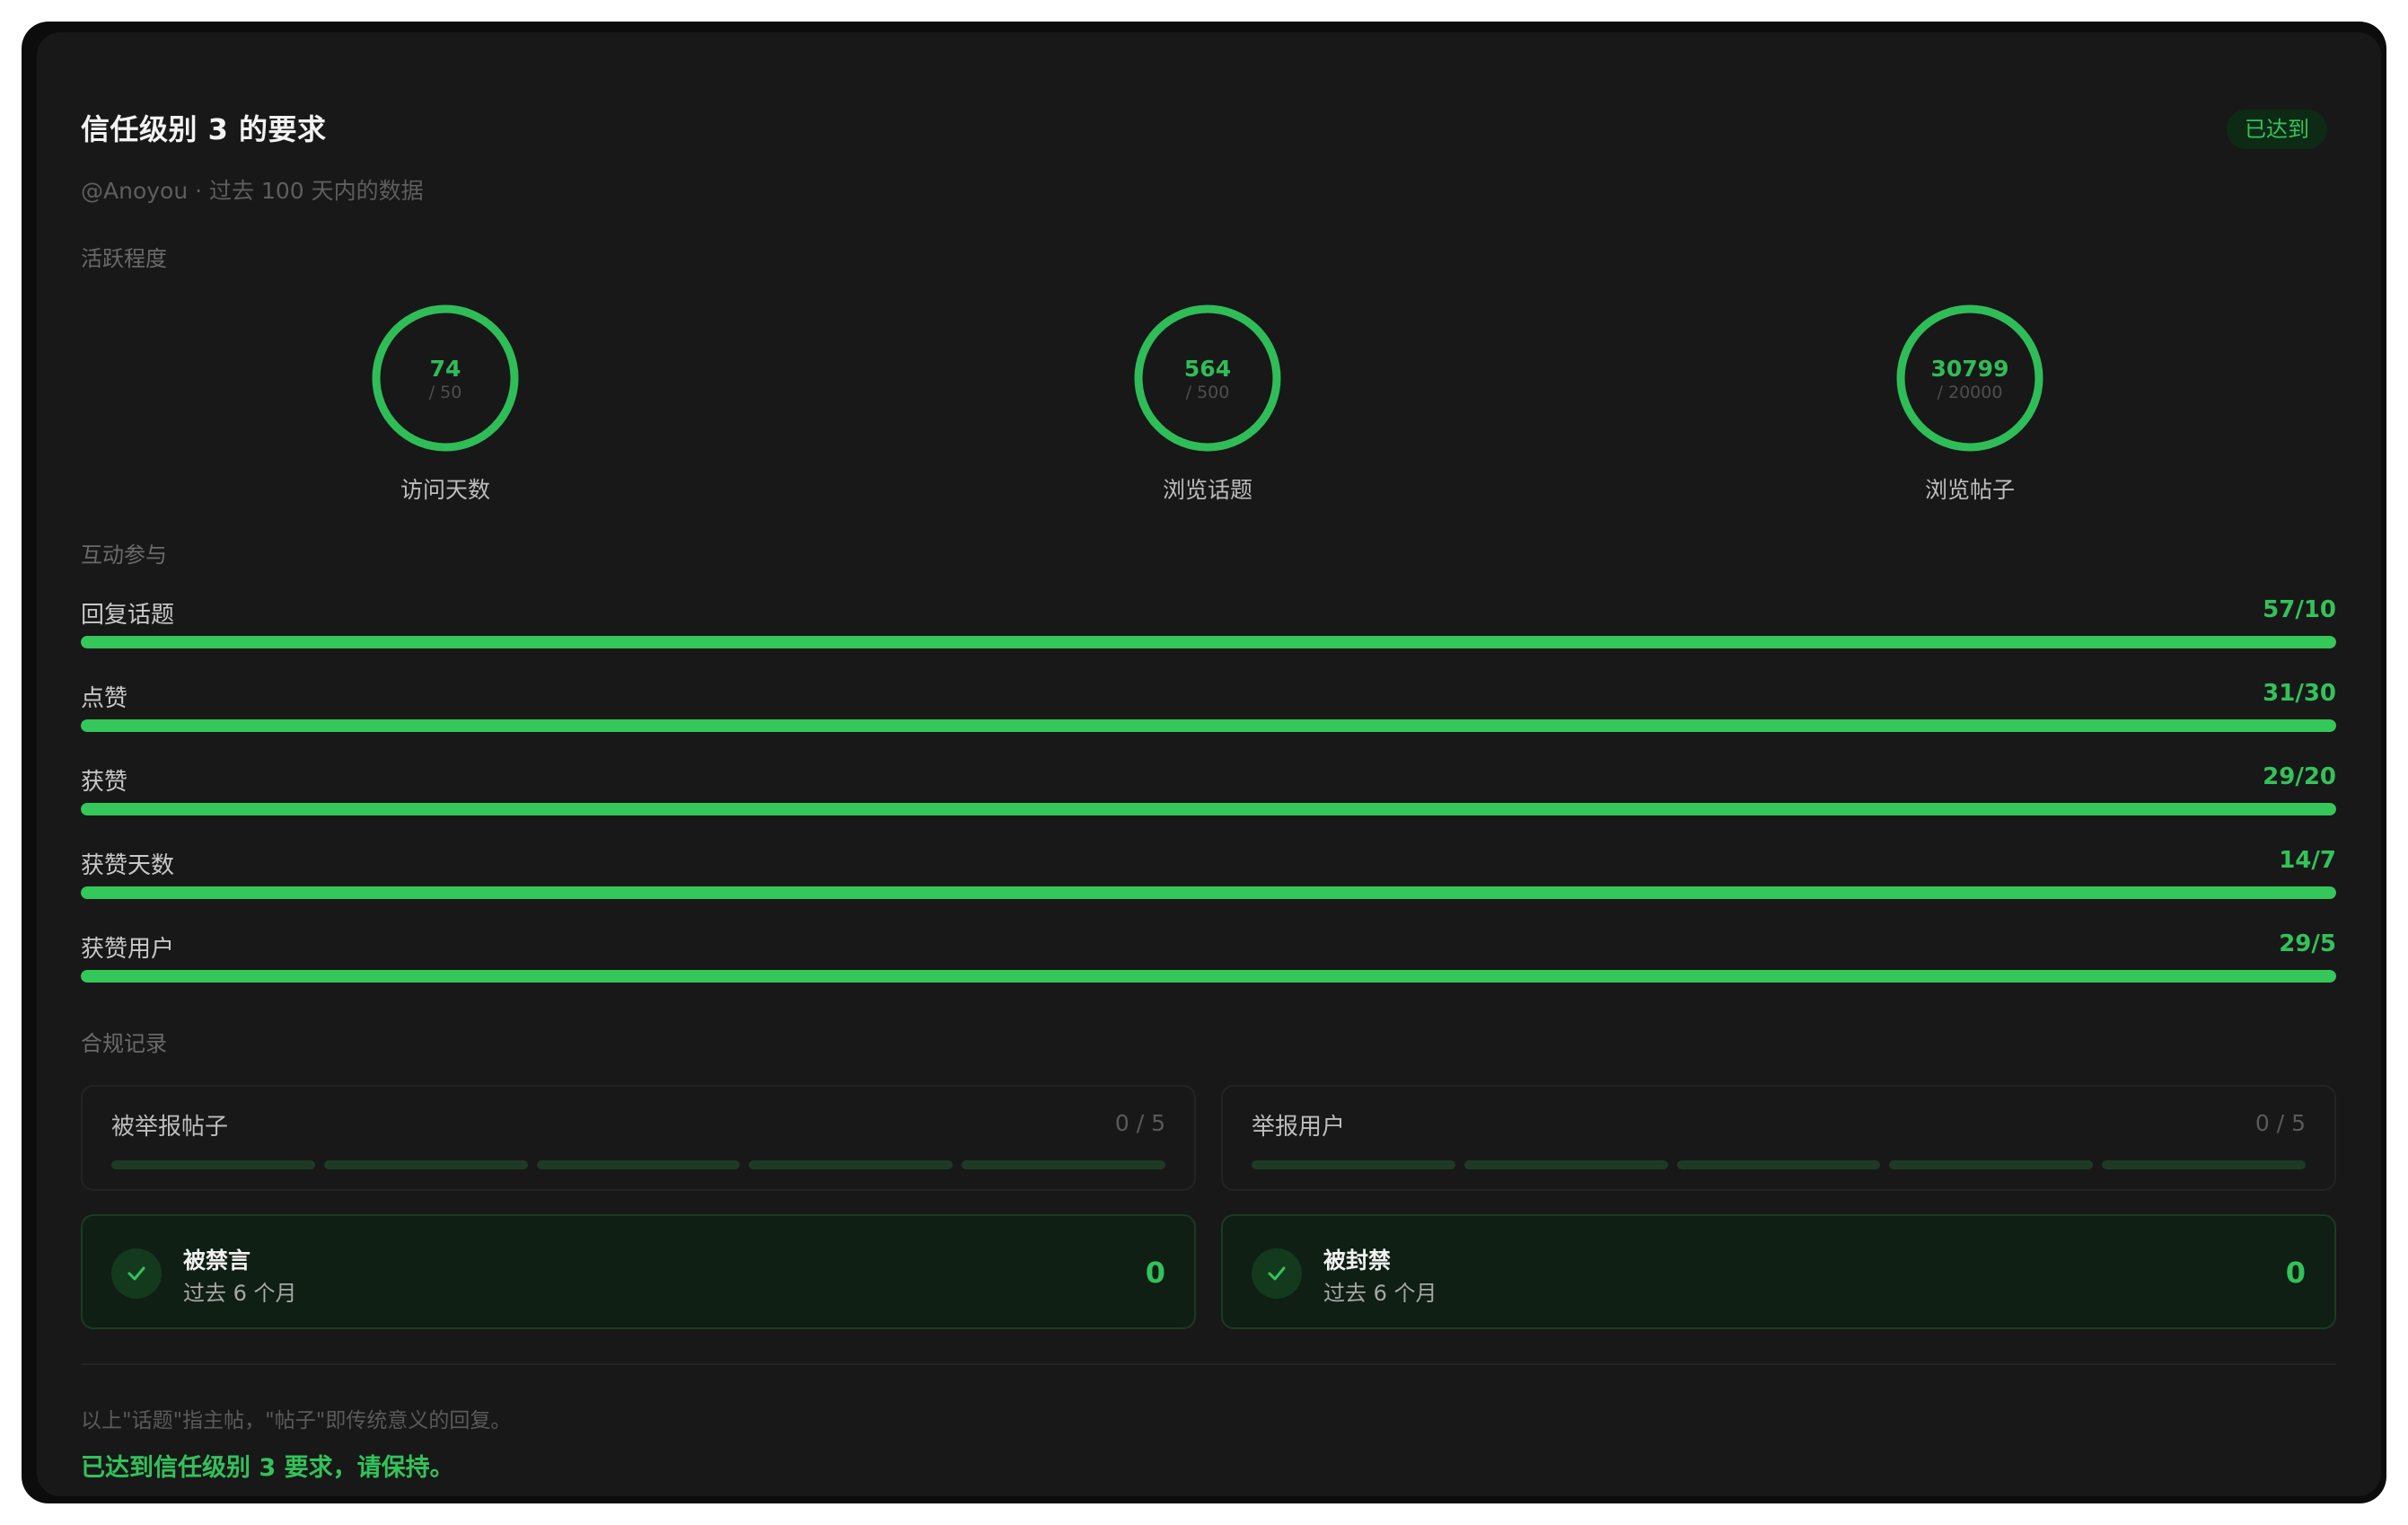 The width and height of the screenshot is (2408, 1525). What do you see at coordinates (1208, 874) in the screenshot?
I see `progress-row-like-days: 获赞天数 14/7` at bounding box center [1208, 874].